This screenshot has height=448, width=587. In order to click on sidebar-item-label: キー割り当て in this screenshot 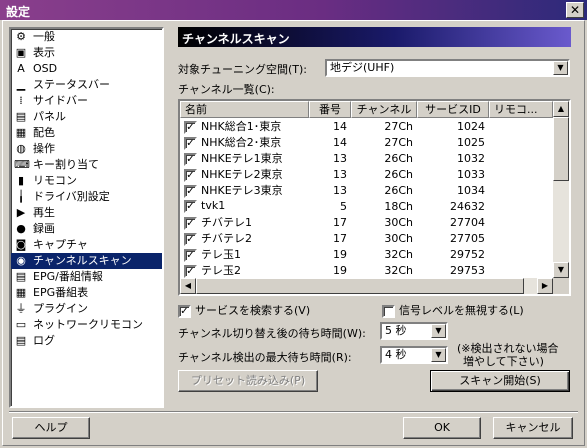, I will do `click(66, 164)`.